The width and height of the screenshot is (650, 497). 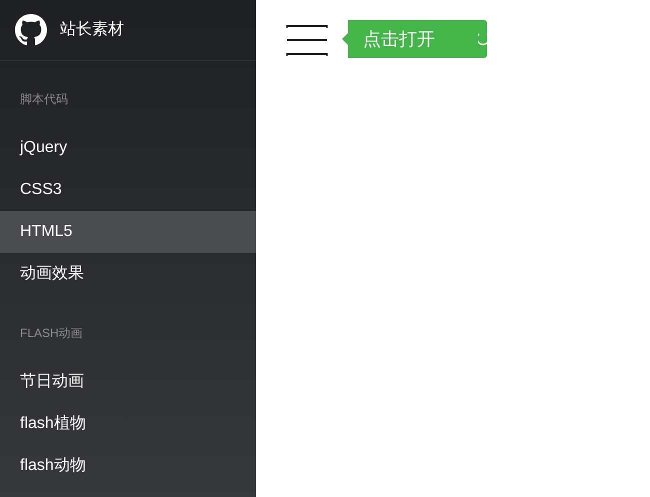 What do you see at coordinates (345, 39) in the screenshot?
I see `pointer-icon` at bounding box center [345, 39].